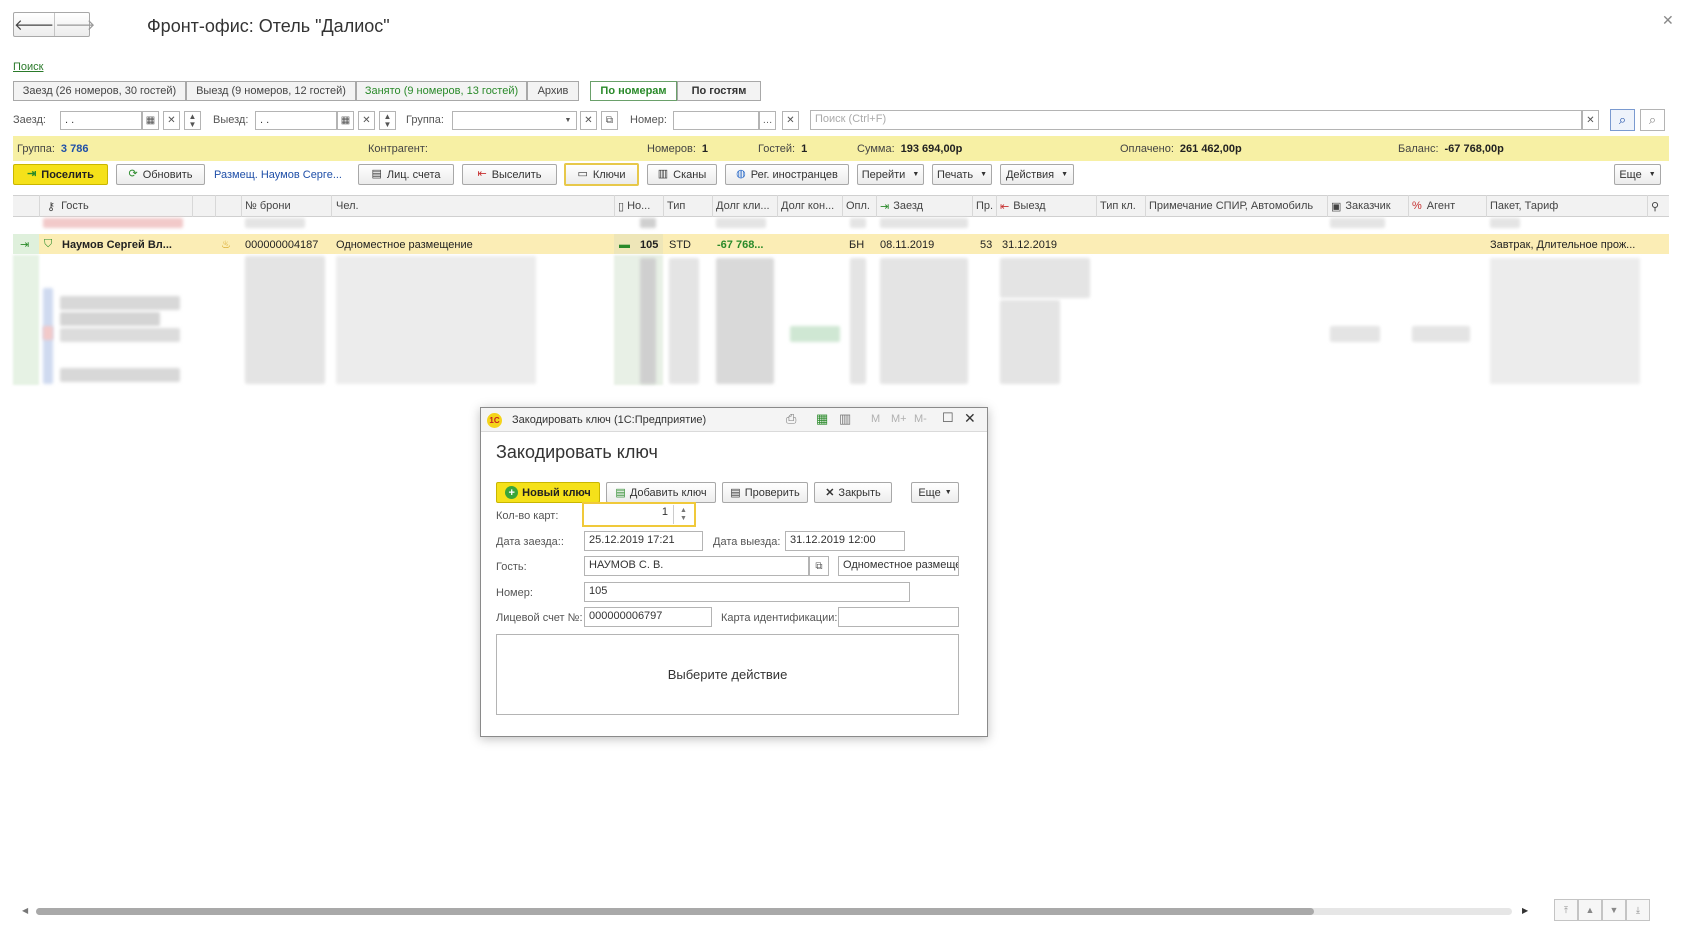  Describe the element at coordinates (99, 91) in the screenshot. I see `tab-arrival: Заезд (26 номеров, 30 гостей)` at that location.